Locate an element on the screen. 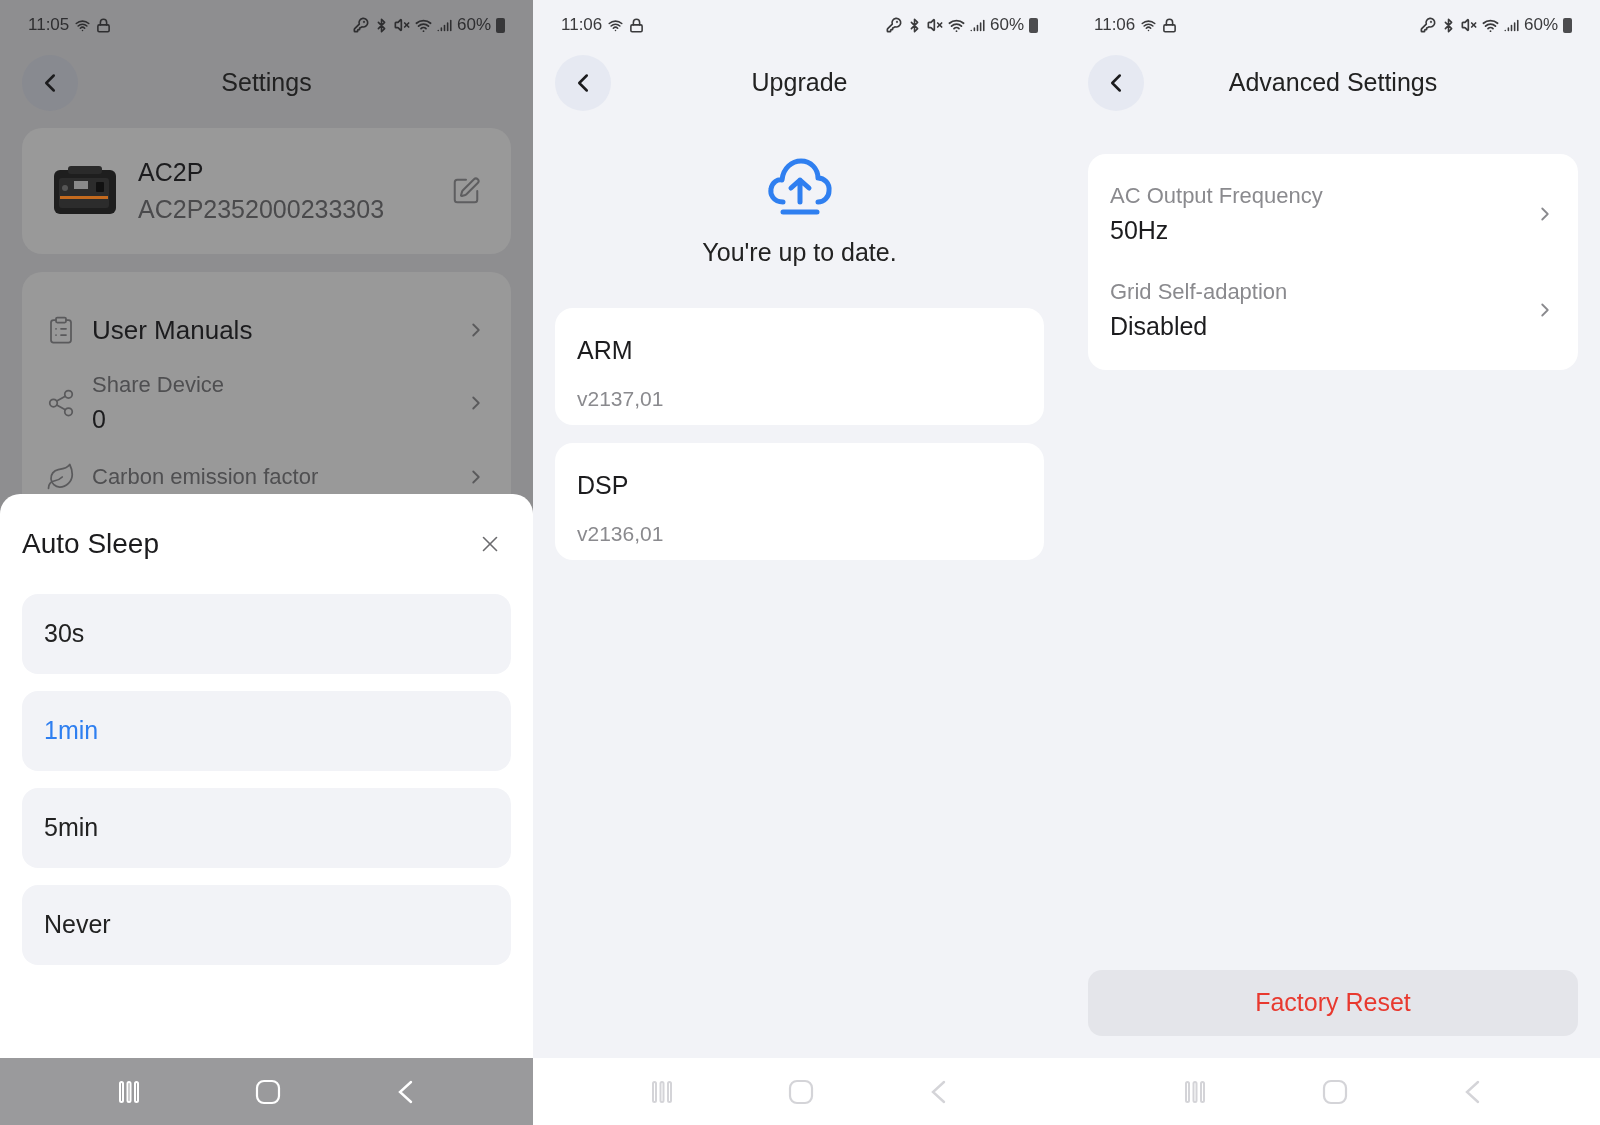 Image resolution: width=1600 pixels, height=1125 pixels. sleep-option: 1min is located at coordinates (266, 731).